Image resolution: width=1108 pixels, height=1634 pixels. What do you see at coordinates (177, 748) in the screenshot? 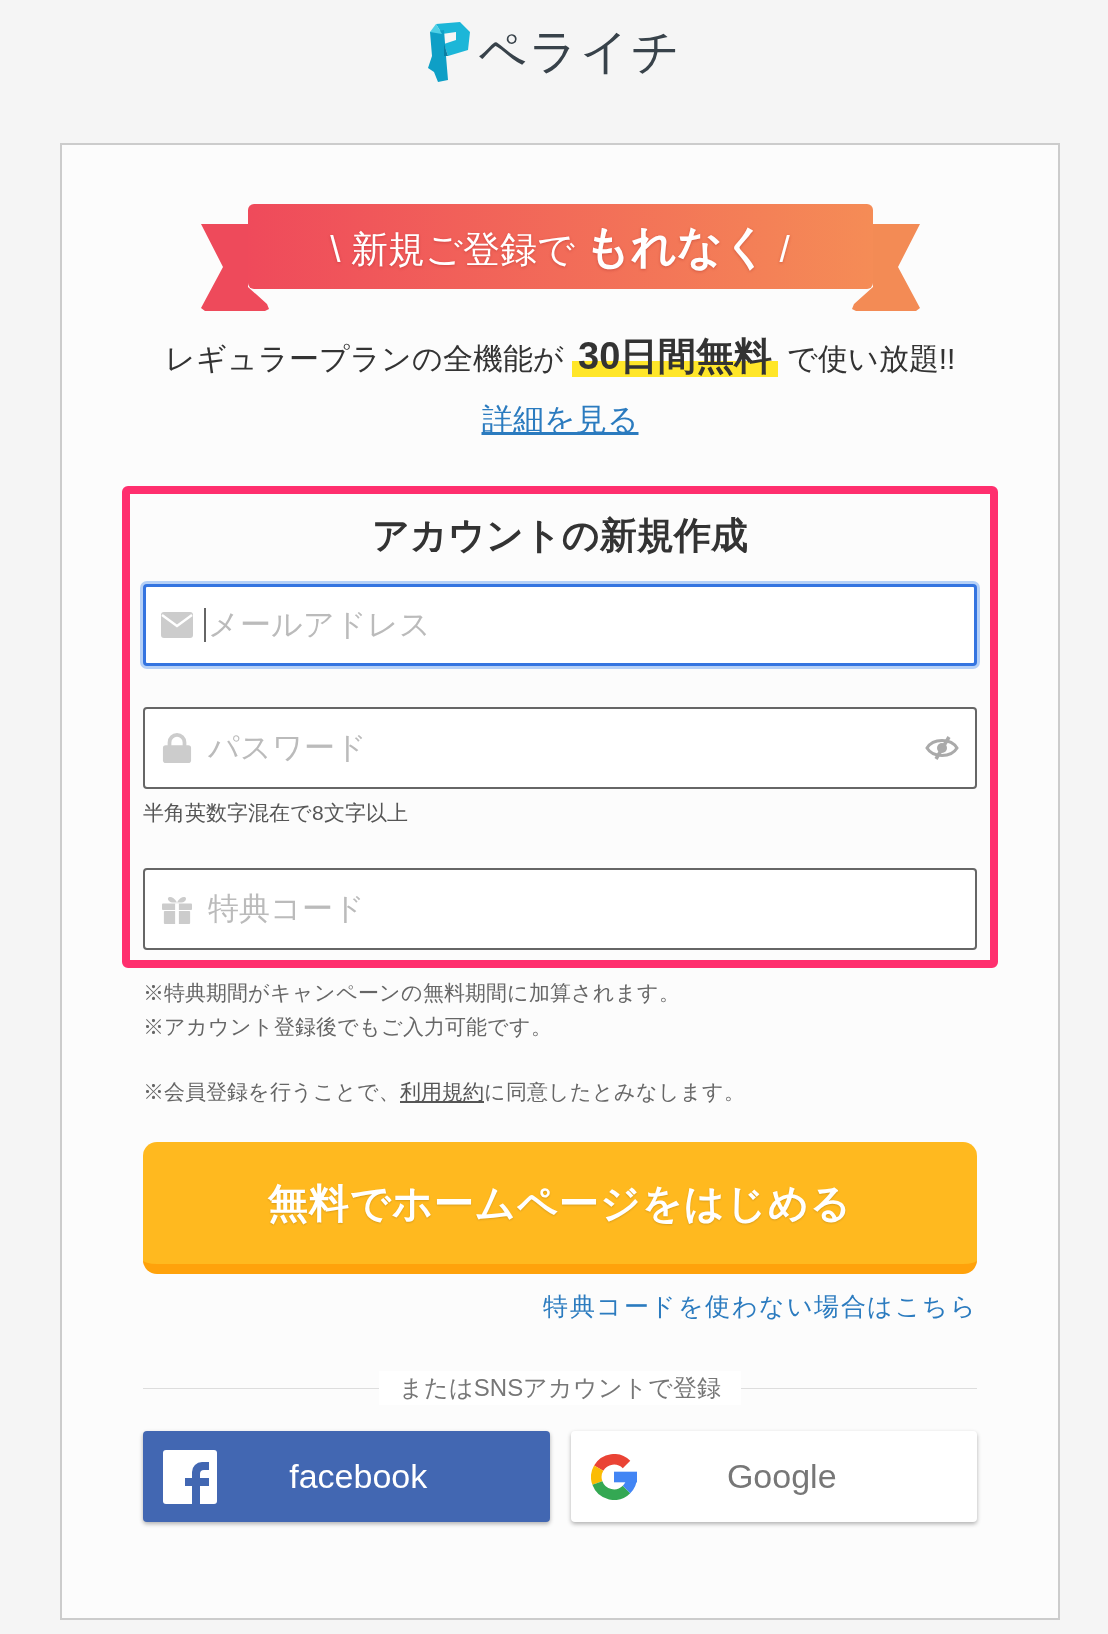
I see `padlock-icon` at bounding box center [177, 748].